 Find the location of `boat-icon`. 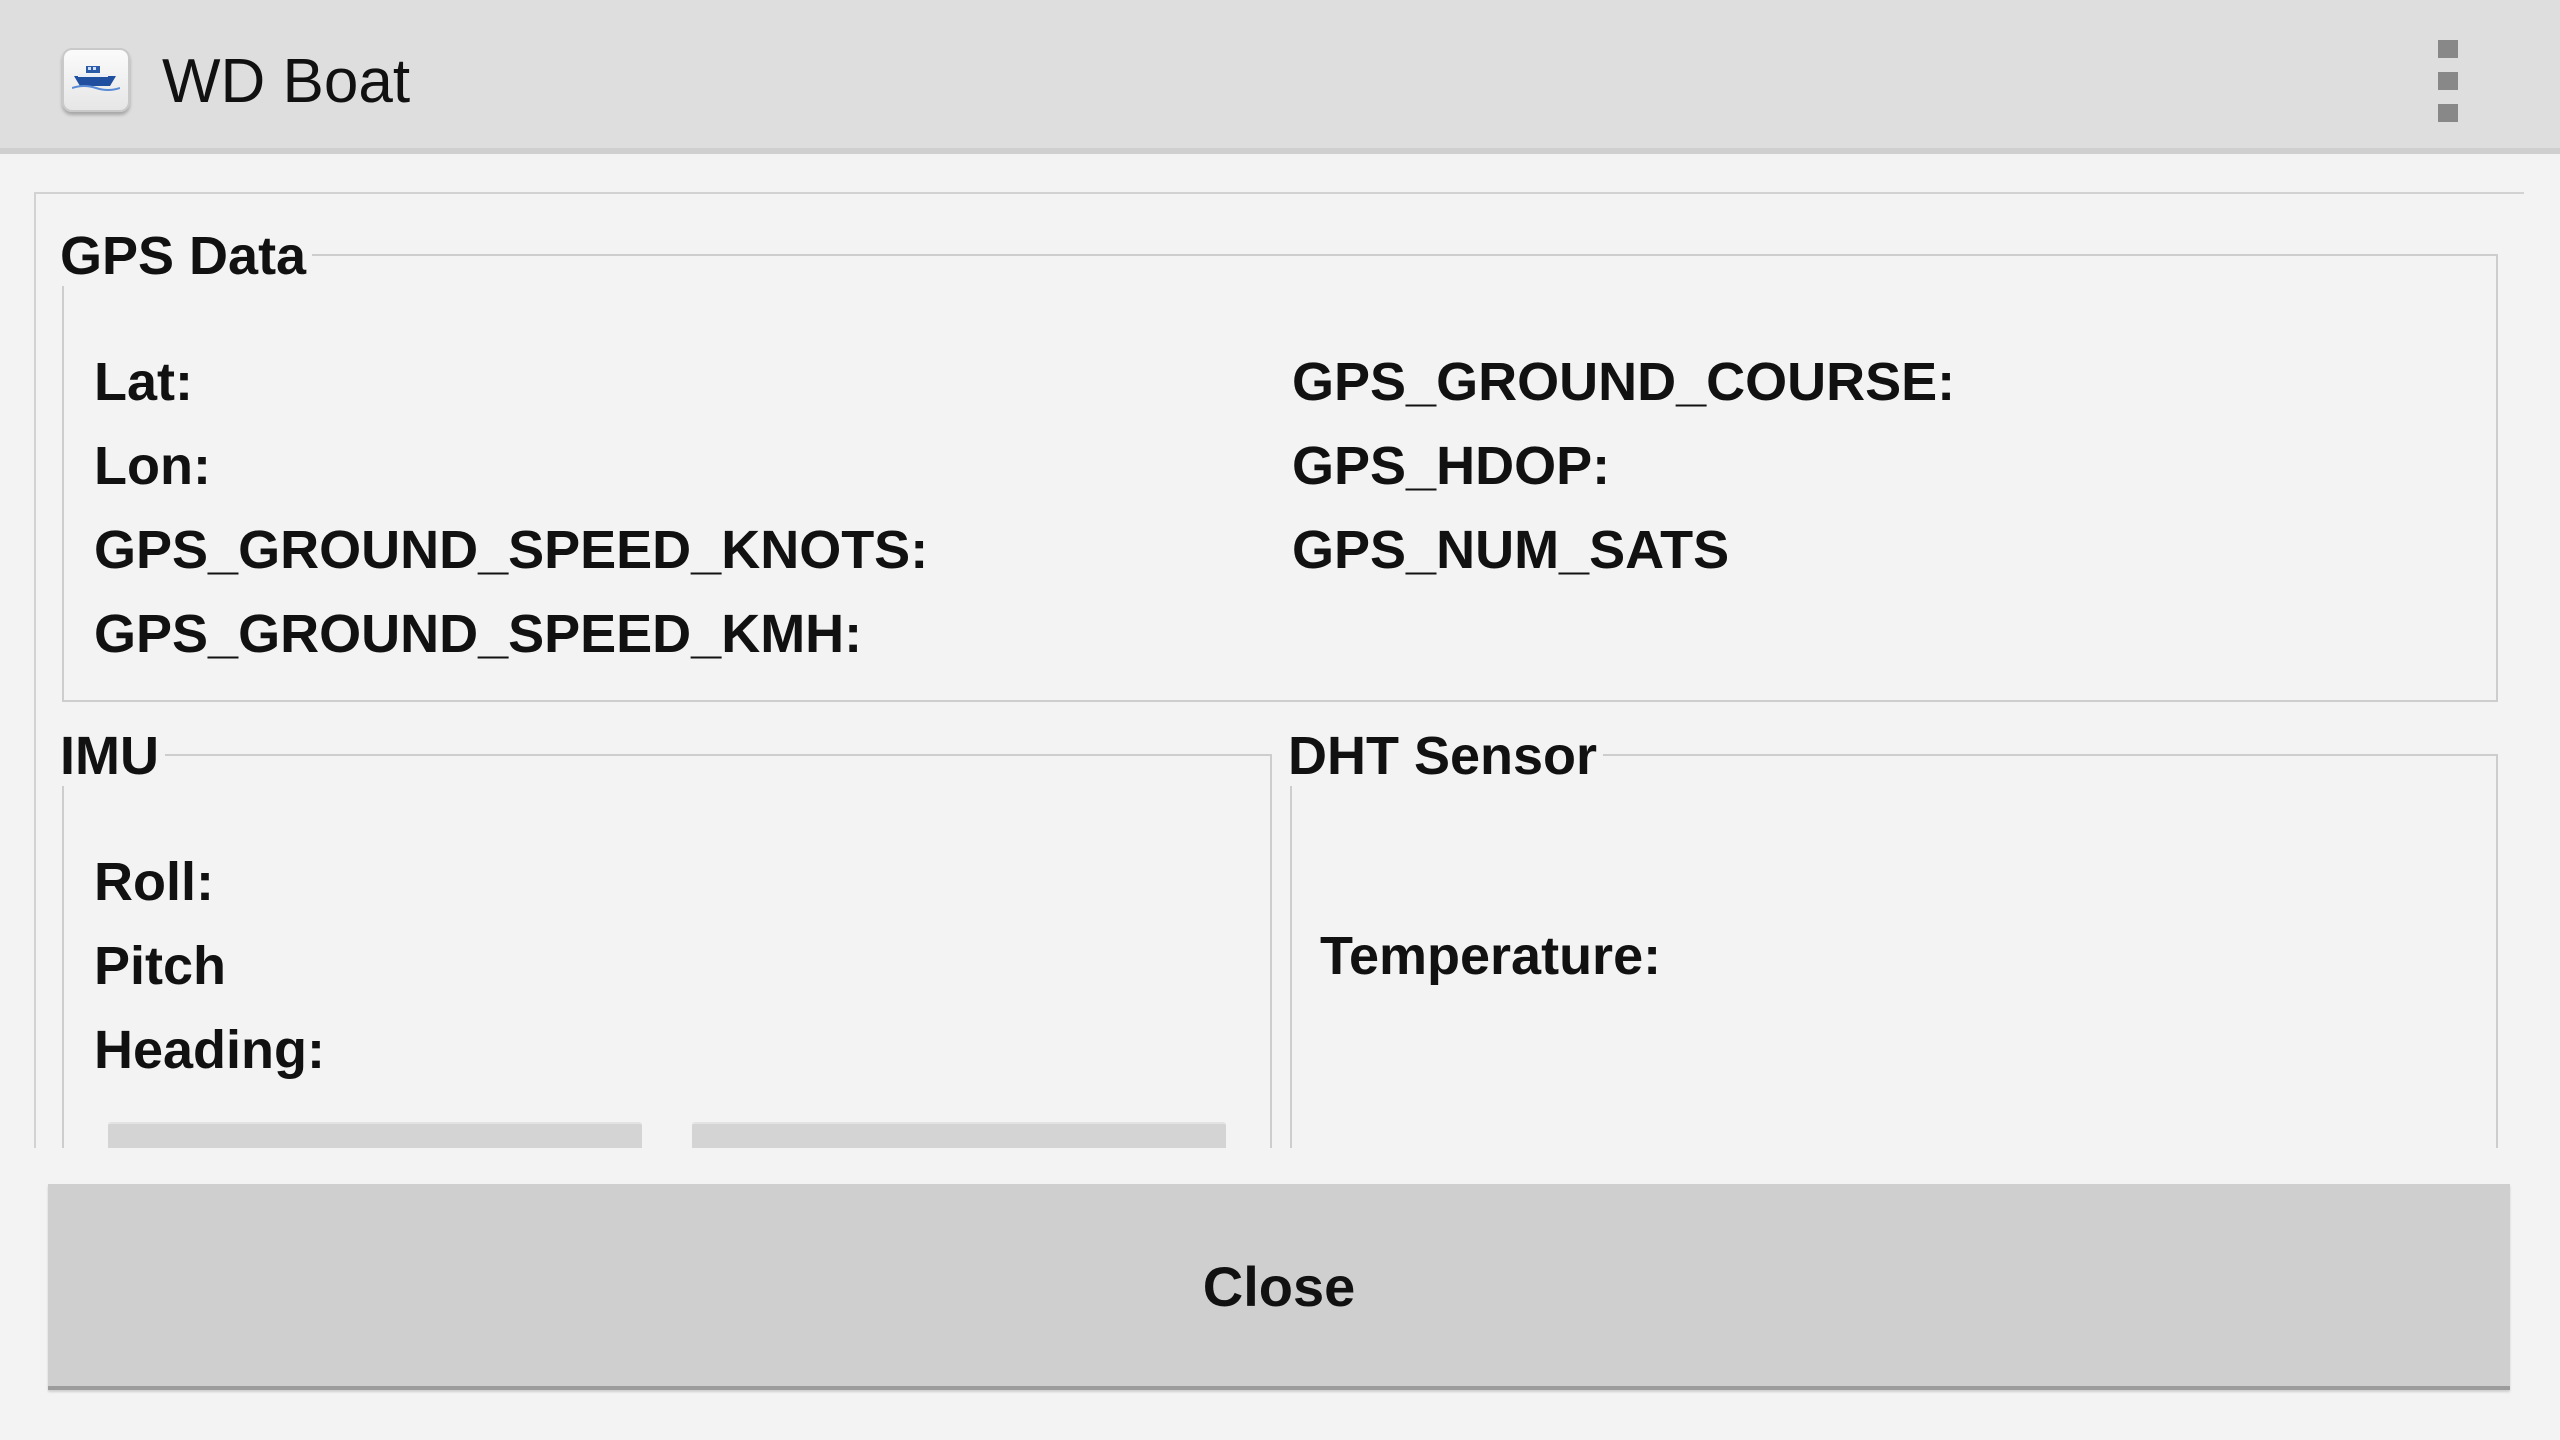

boat-icon is located at coordinates (96, 80).